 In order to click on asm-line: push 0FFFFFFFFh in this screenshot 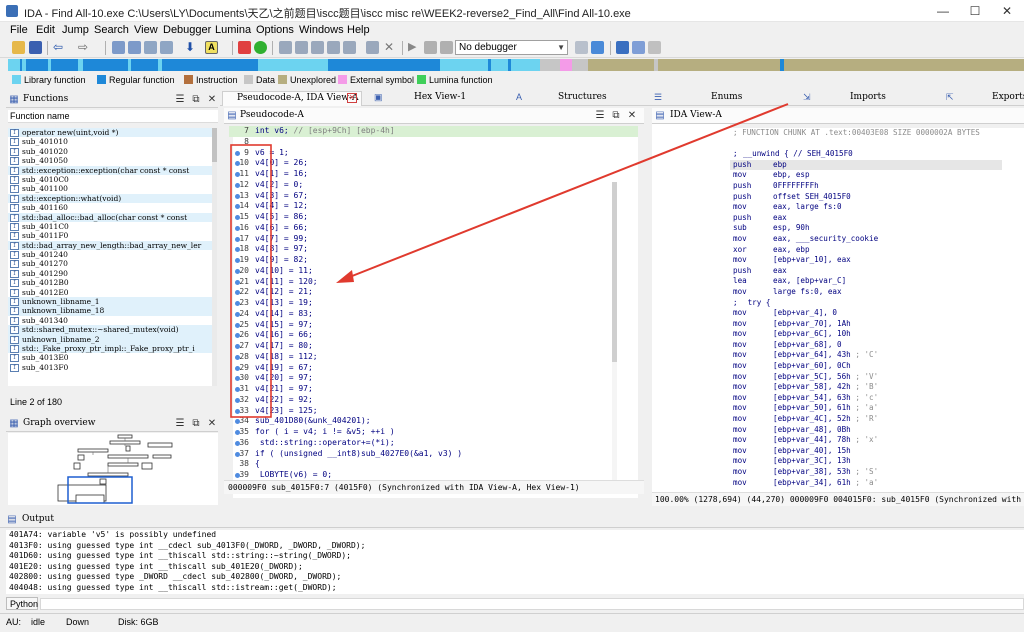, I will do `click(866, 186)`.